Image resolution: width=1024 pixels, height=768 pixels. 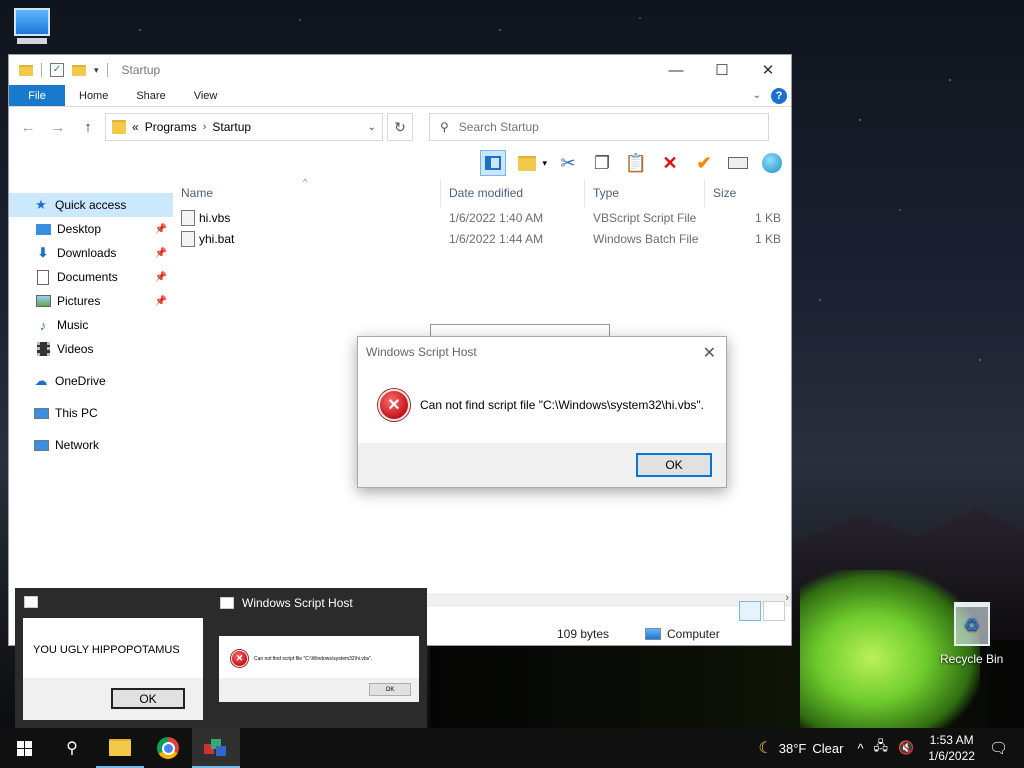 What do you see at coordinates (91, 381) in the screenshot?
I see `nav-onedrive: ☁ OneDrive` at bounding box center [91, 381].